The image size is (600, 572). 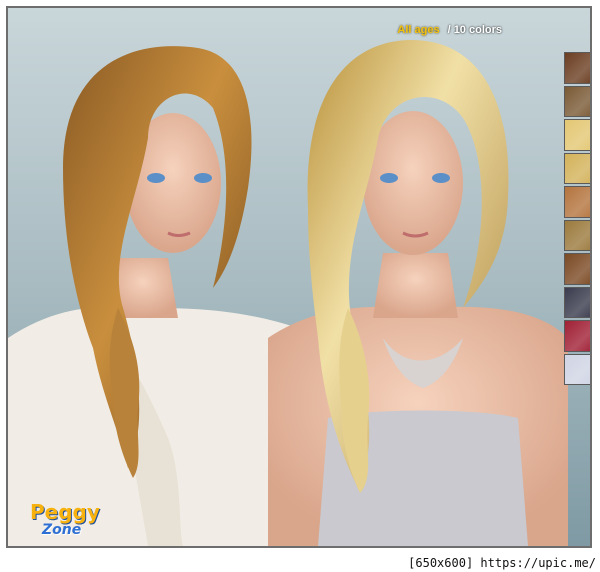 I want to click on ages-label: All ages, so click(x=418, y=30).